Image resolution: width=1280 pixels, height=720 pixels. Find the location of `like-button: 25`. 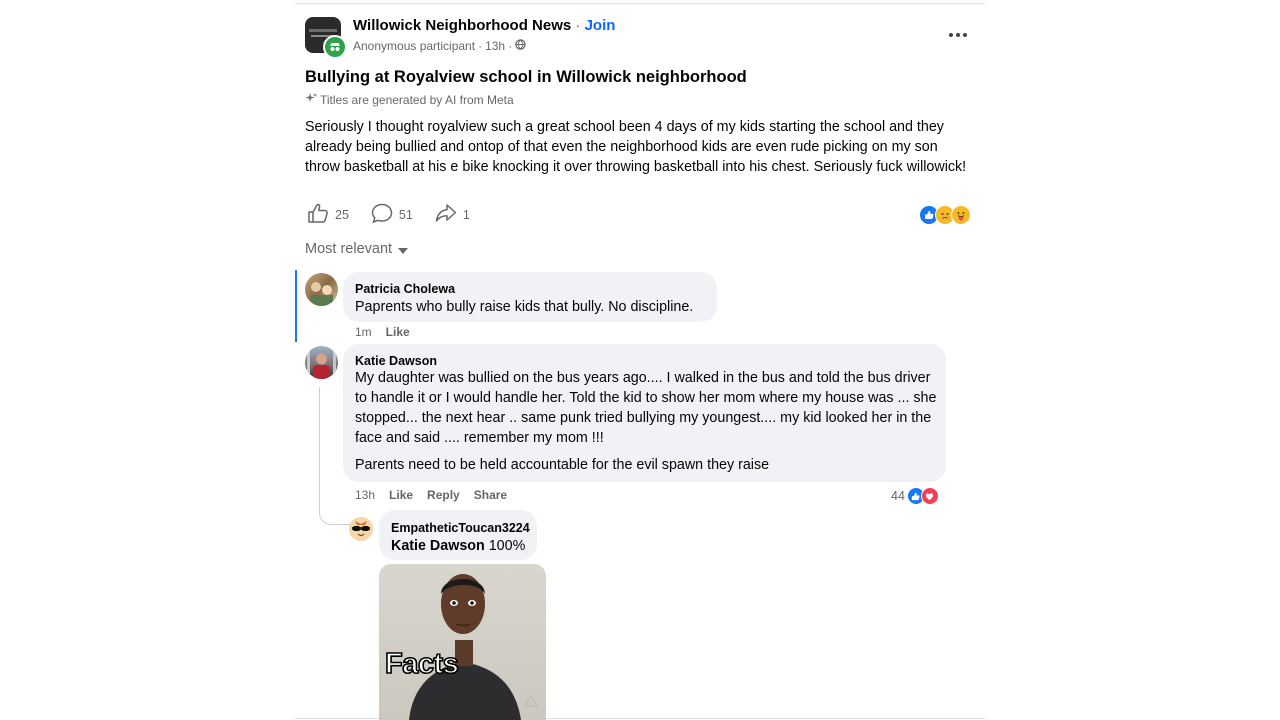

like-button: 25 is located at coordinates (328, 214).